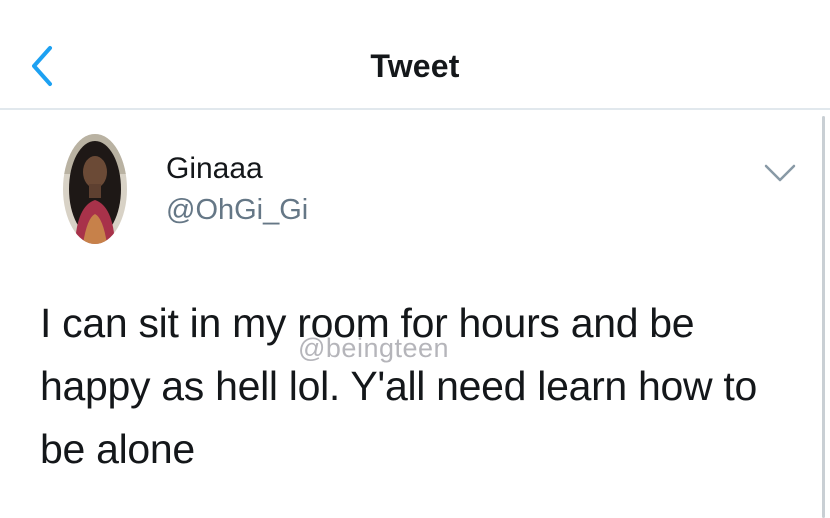 Image resolution: width=830 pixels, height=518 pixels. I want to click on tweet-menu-button, so click(780, 173).